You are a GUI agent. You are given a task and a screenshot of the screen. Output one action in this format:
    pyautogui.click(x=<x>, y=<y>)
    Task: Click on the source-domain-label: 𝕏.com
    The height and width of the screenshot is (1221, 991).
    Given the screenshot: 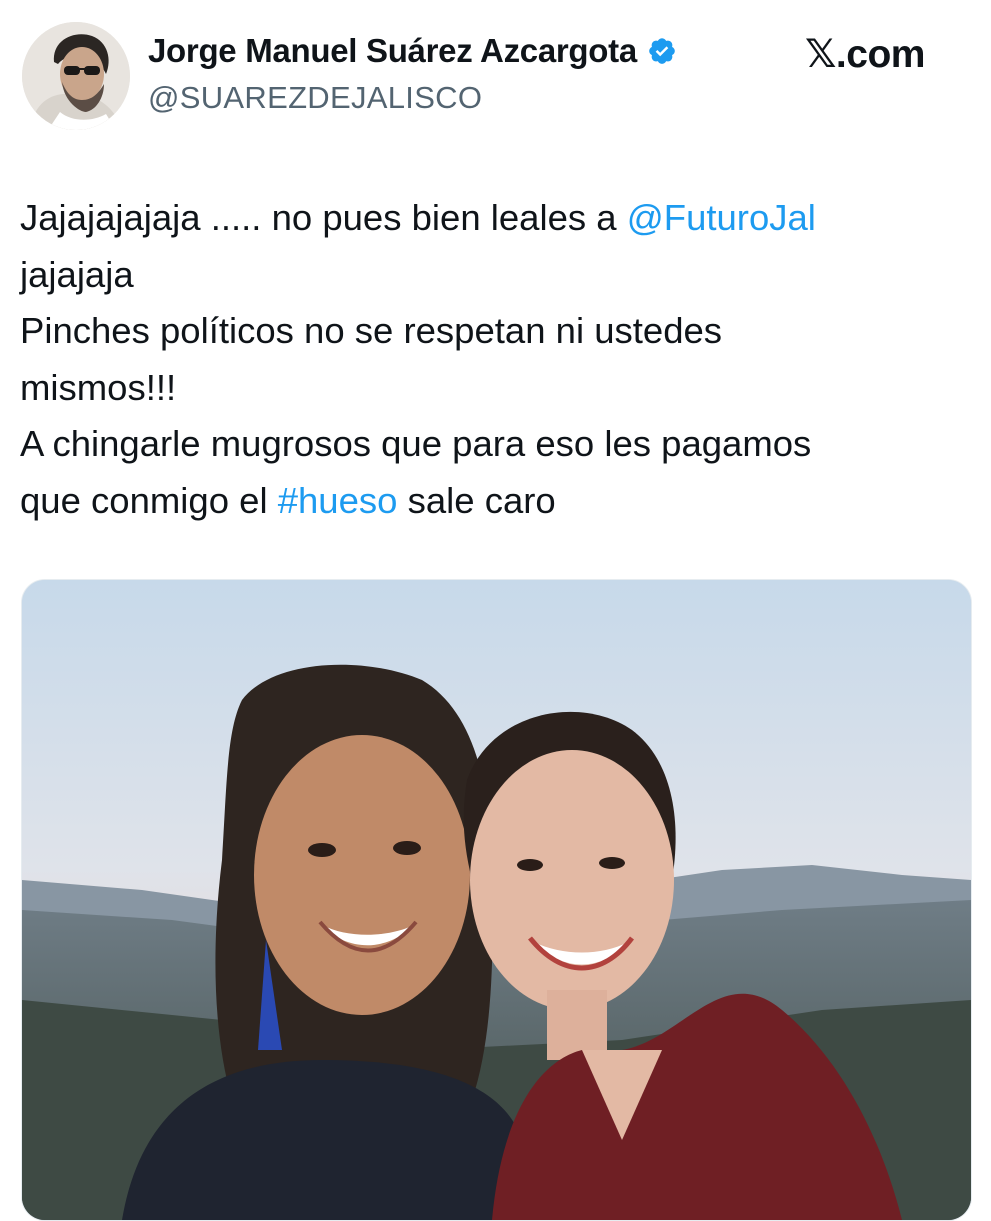 What is the action you would take?
    pyautogui.click(x=865, y=54)
    